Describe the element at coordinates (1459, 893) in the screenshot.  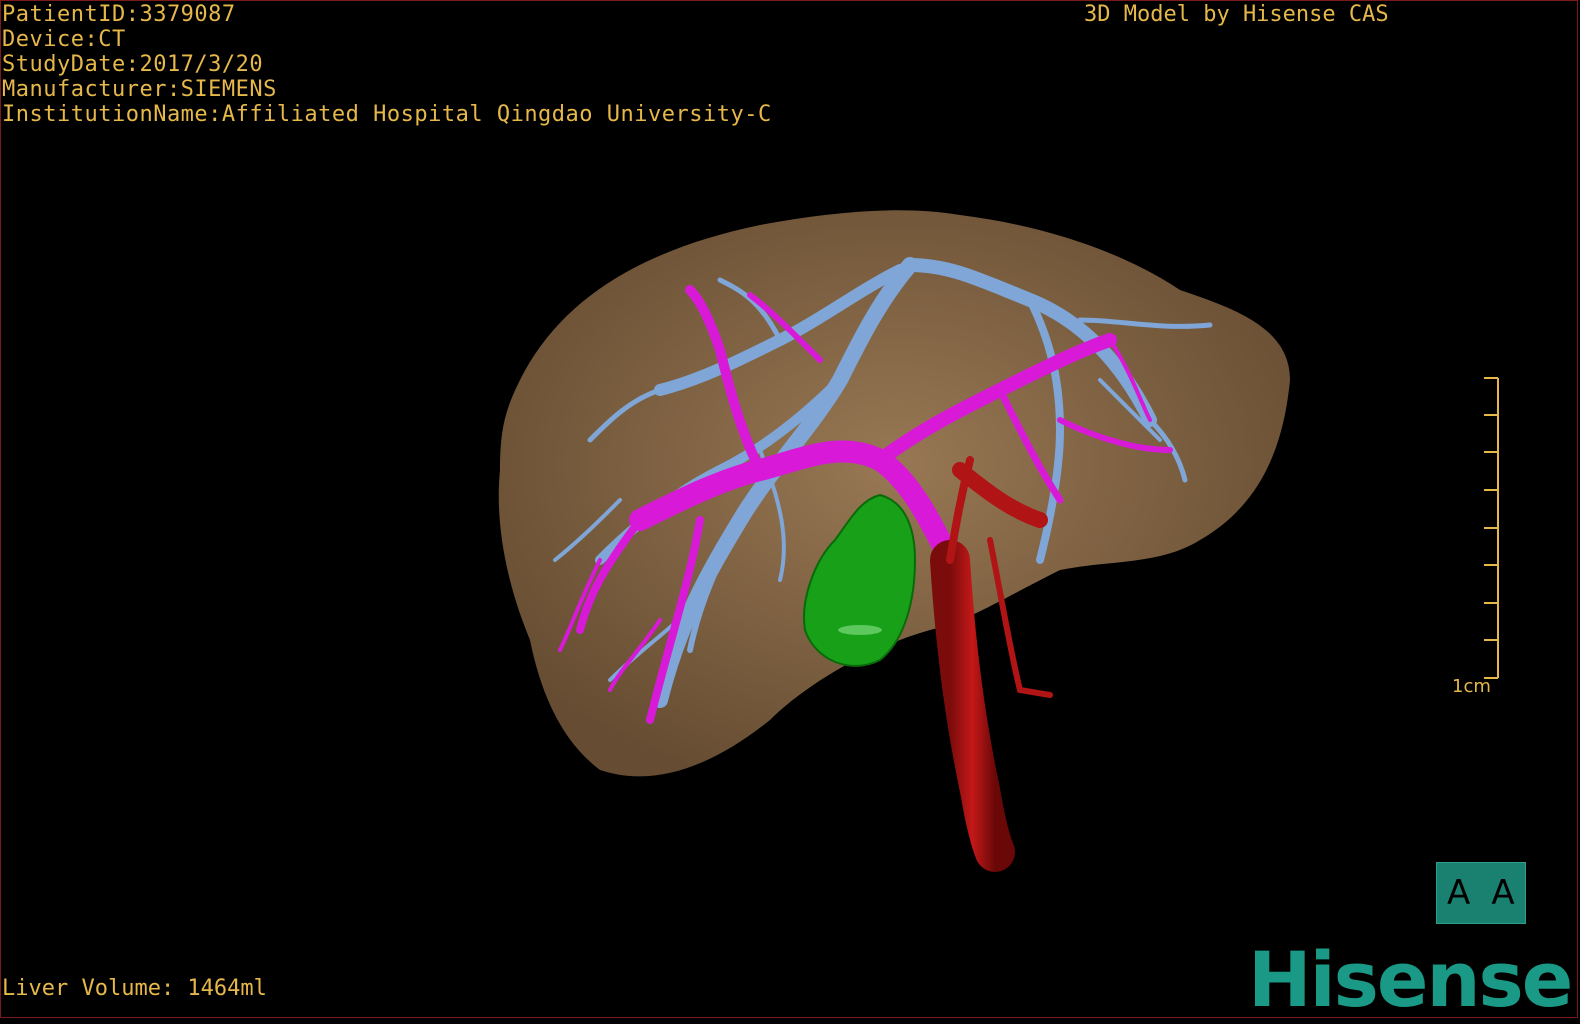
I see `mirrored-a-glyph: A` at that location.